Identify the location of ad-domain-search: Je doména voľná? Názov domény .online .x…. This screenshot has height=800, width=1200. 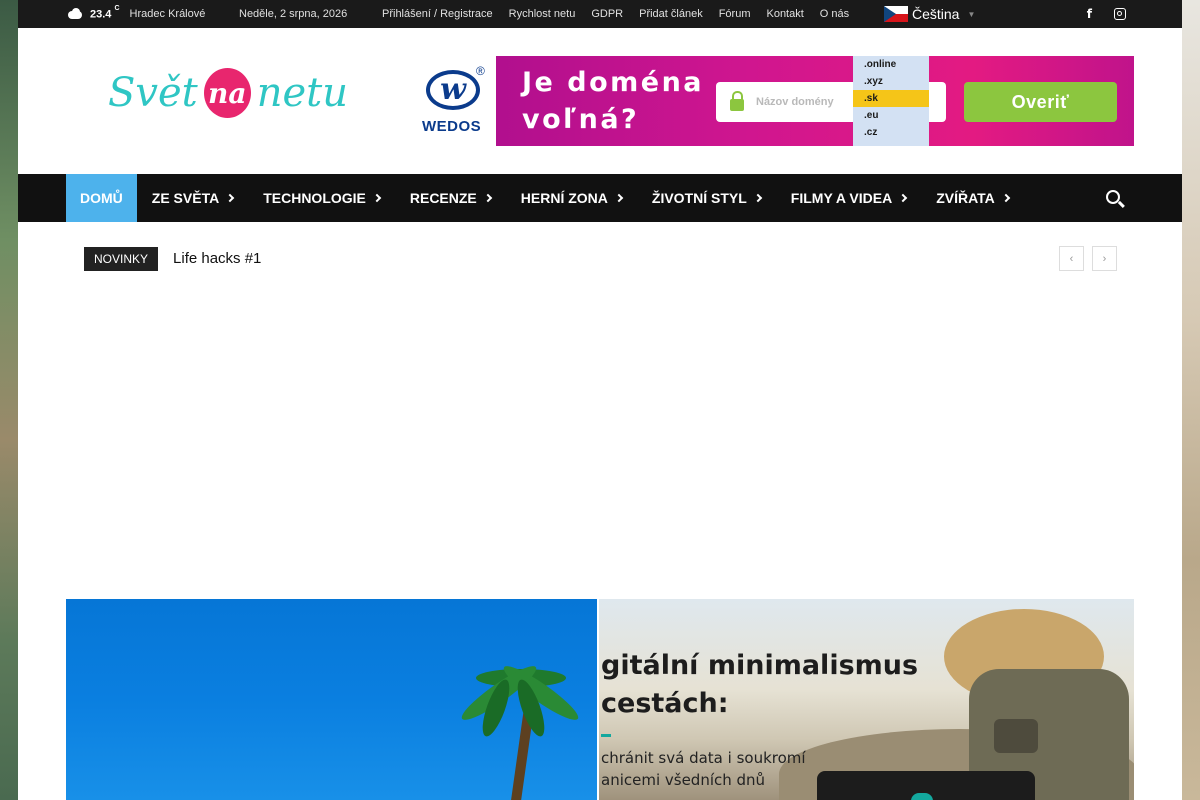
(815, 101).